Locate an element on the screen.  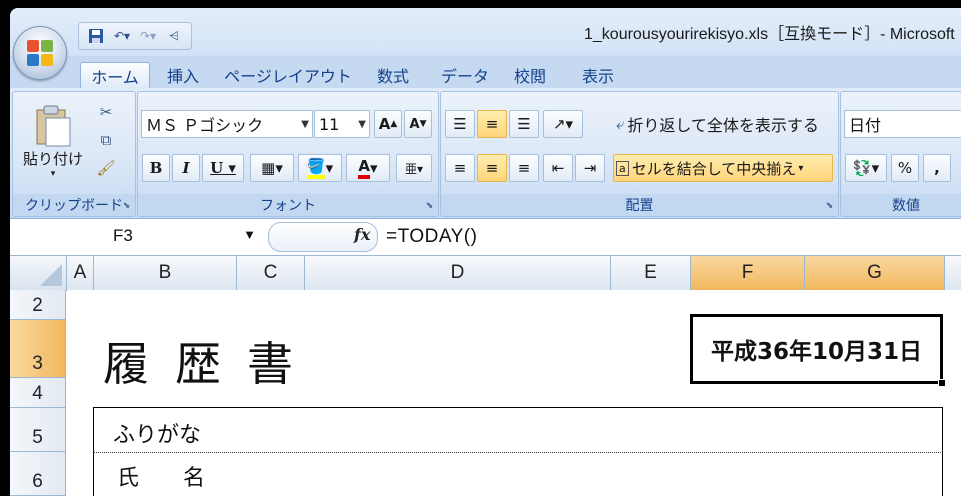
copy-icon: ⧉ is located at coordinates (106, 140).